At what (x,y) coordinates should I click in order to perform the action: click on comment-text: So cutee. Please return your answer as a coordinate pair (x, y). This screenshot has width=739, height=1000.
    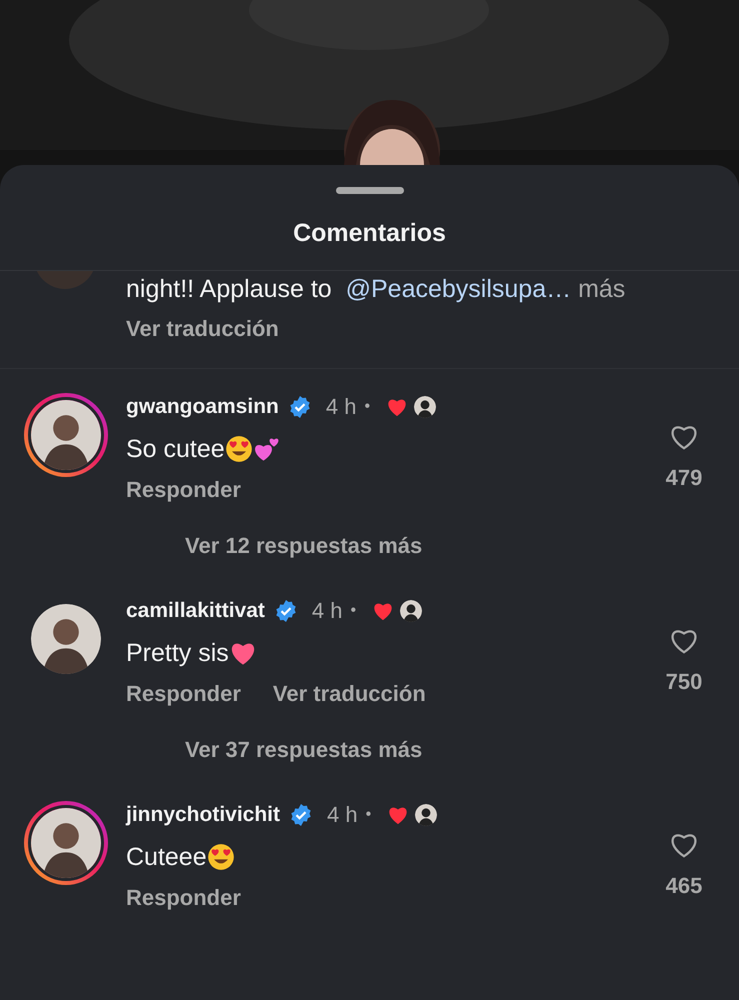
    Looking at the image, I should click on (175, 449).